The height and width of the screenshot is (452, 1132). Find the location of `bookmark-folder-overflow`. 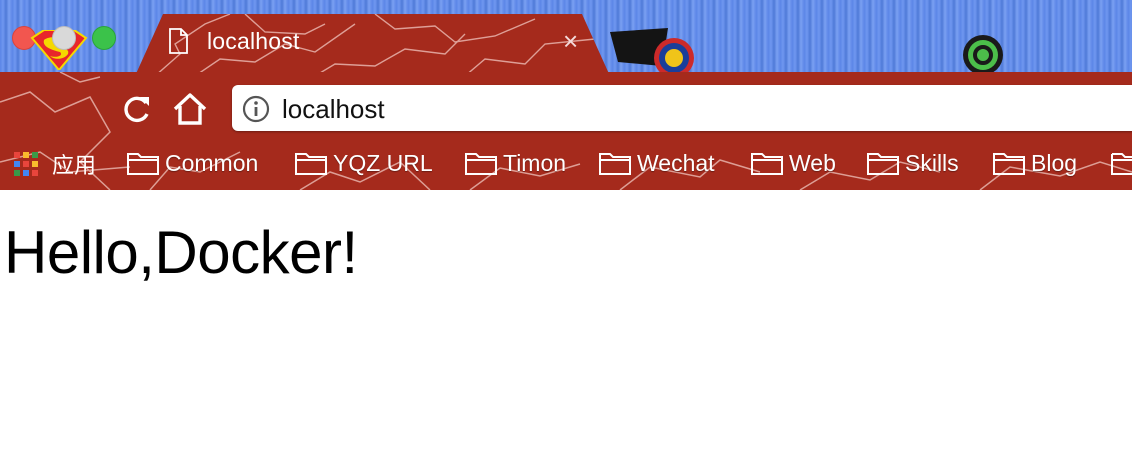

bookmark-folder-overflow is located at coordinates (1121, 163).